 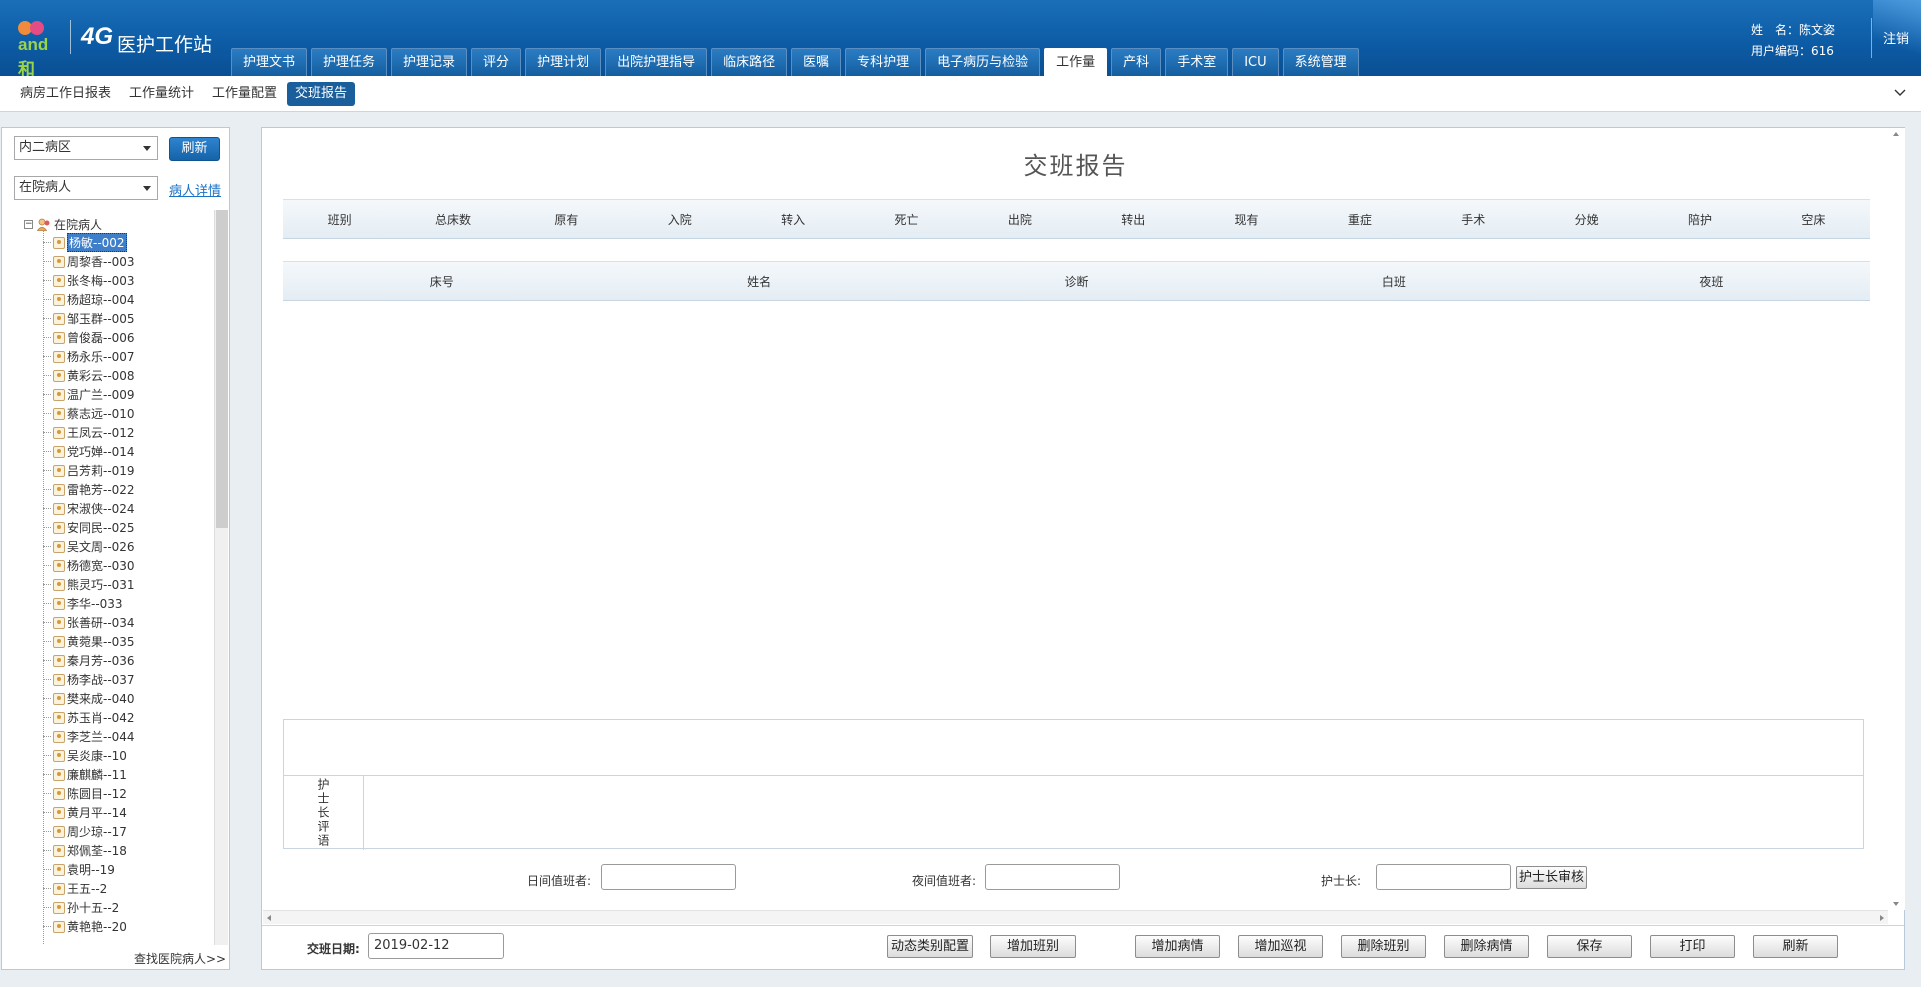 What do you see at coordinates (89, 527) in the screenshot?
I see `tree-item: 安同民--025` at bounding box center [89, 527].